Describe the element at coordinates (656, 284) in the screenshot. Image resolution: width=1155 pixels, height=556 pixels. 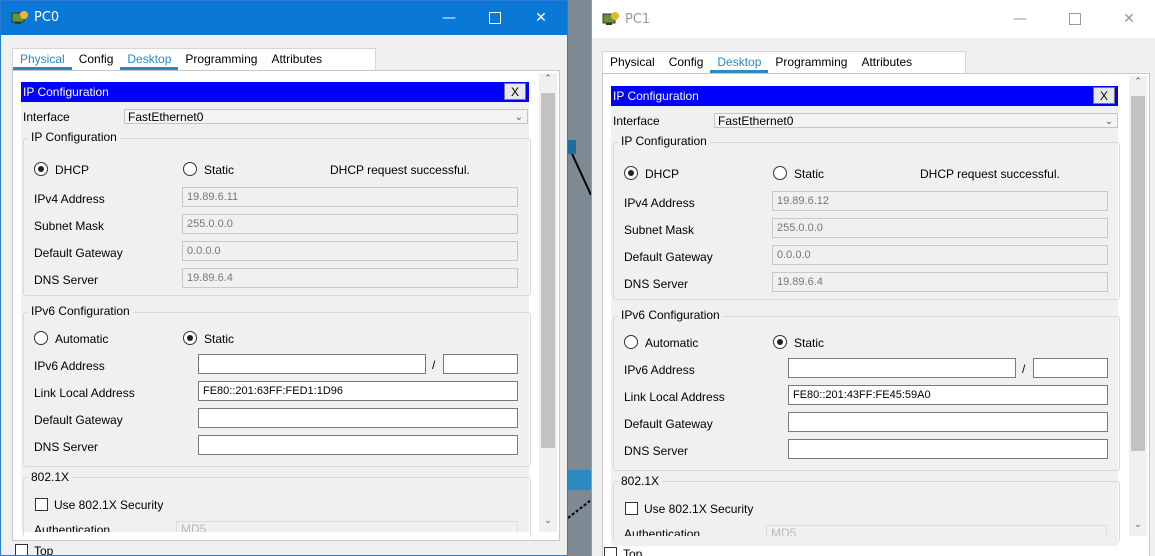
I see `dns-server-label: DNS Server` at that location.